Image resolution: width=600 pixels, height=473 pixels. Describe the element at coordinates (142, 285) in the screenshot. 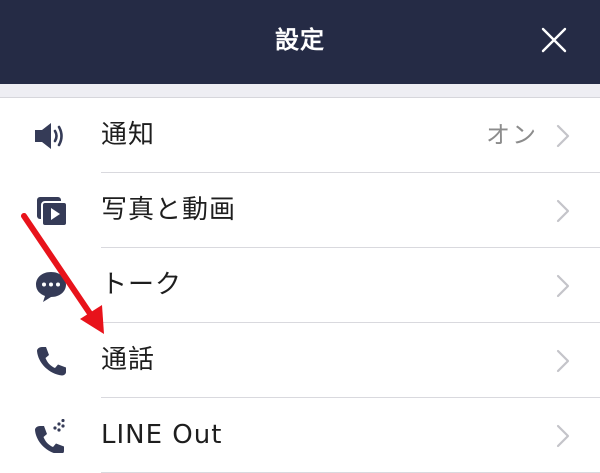

I see `settings-item-label: トーク` at that location.